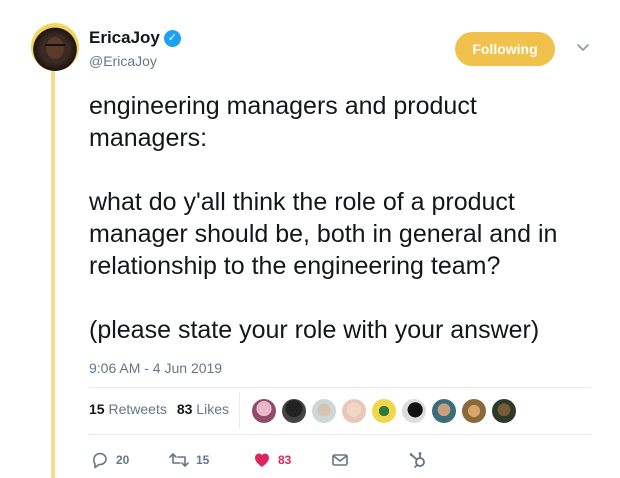  What do you see at coordinates (172, 38) in the screenshot?
I see `verified-badge-icon: ✓` at bounding box center [172, 38].